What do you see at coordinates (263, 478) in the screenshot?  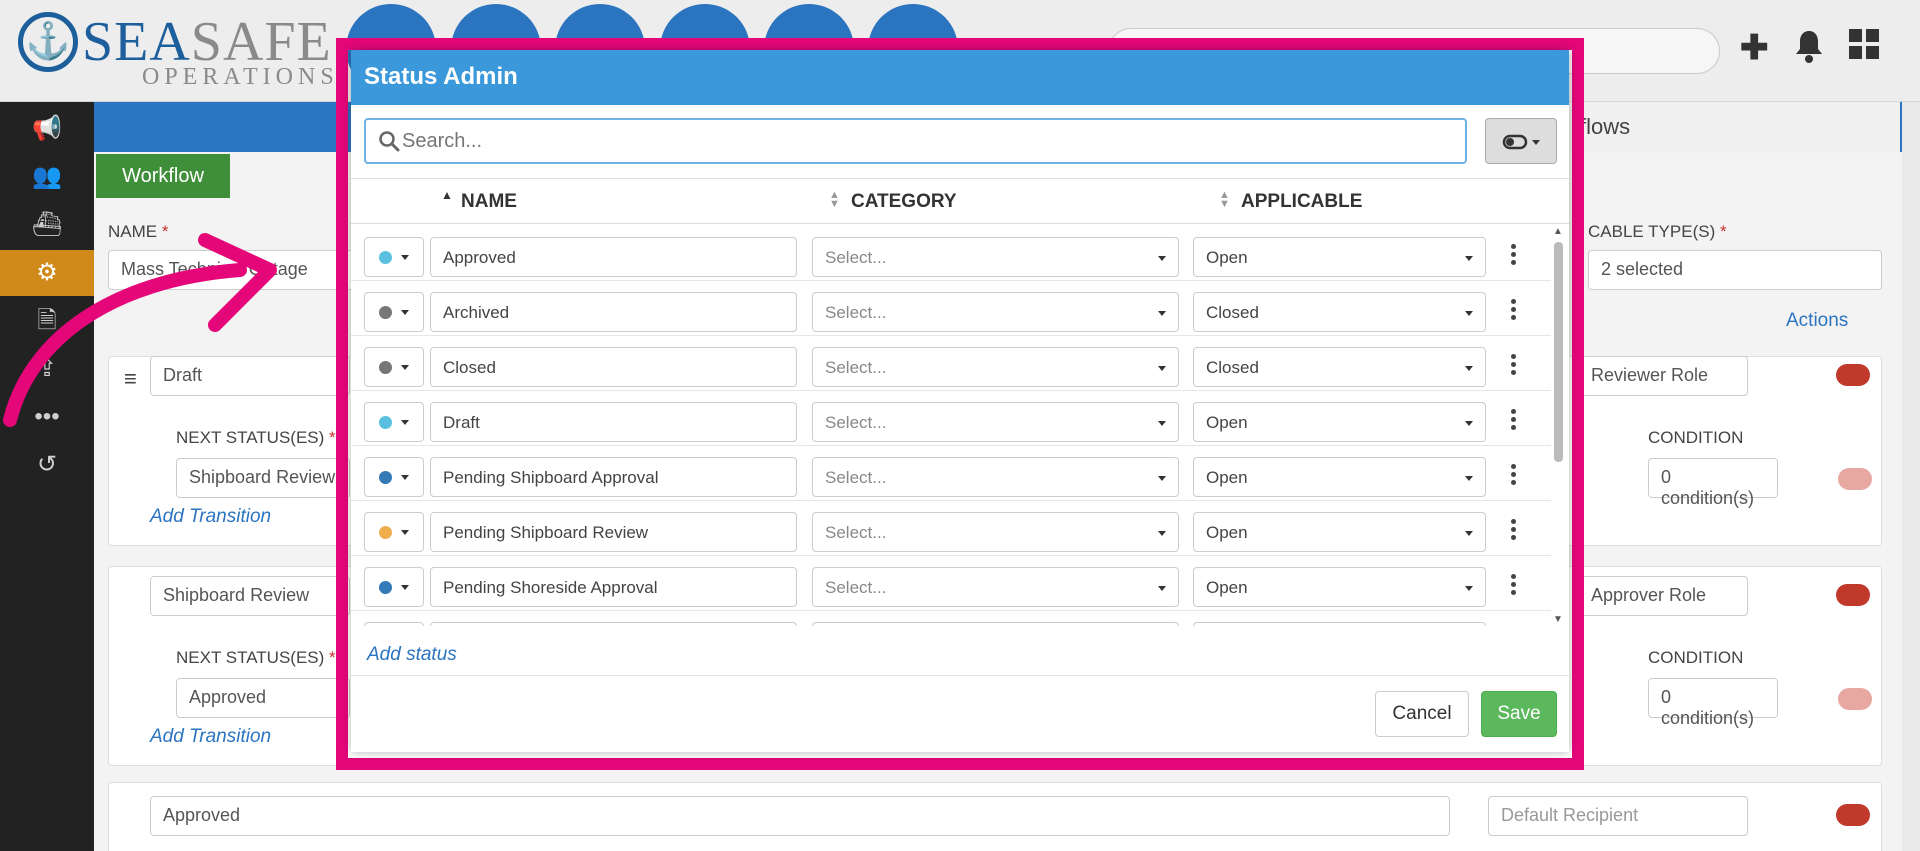 I see `next-status-select: Shipboard Review` at bounding box center [263, 478].